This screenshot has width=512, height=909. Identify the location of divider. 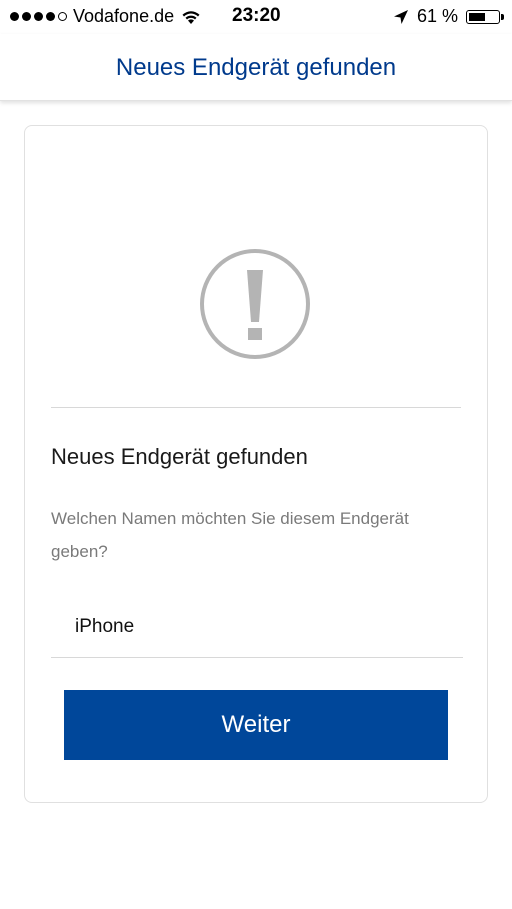
(256, 407).